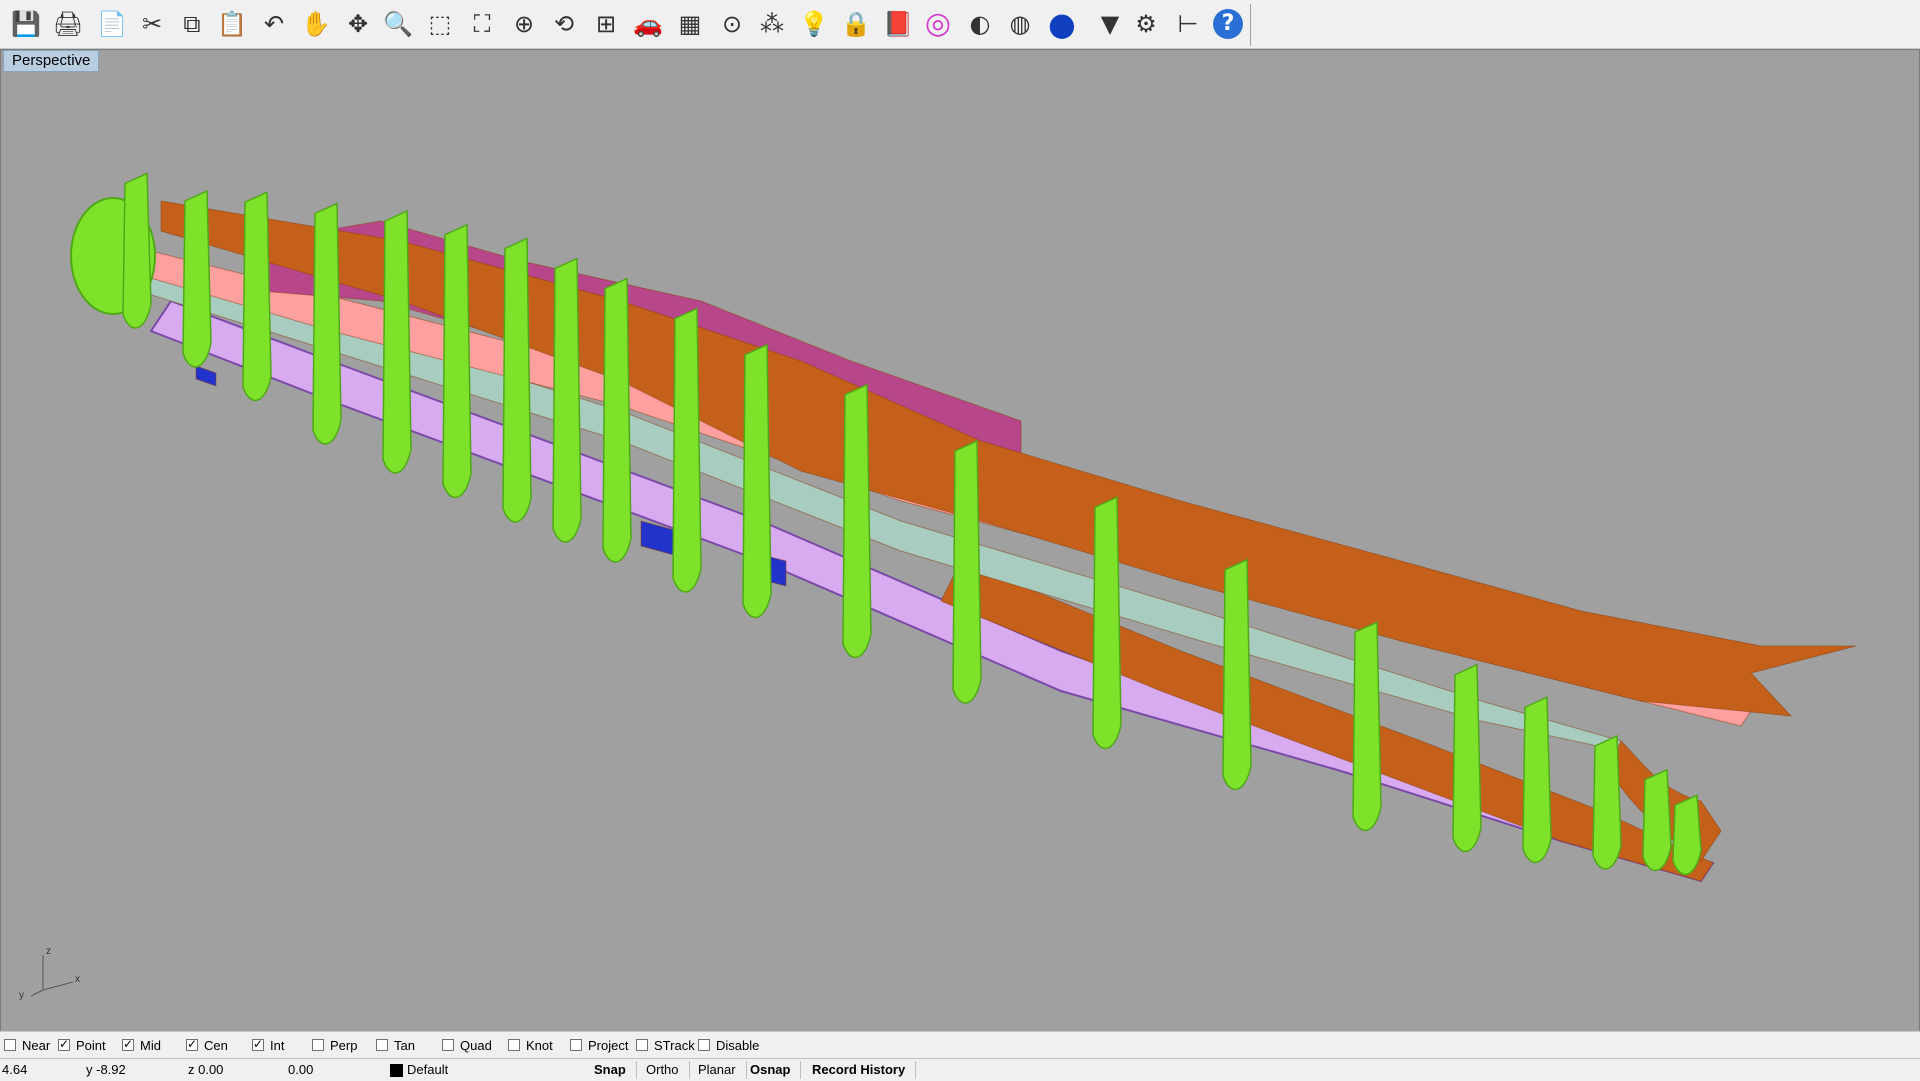 This screenshot has width=1920, height=1081. I want to click on snap-mid: Mid, so click(141, 1045).